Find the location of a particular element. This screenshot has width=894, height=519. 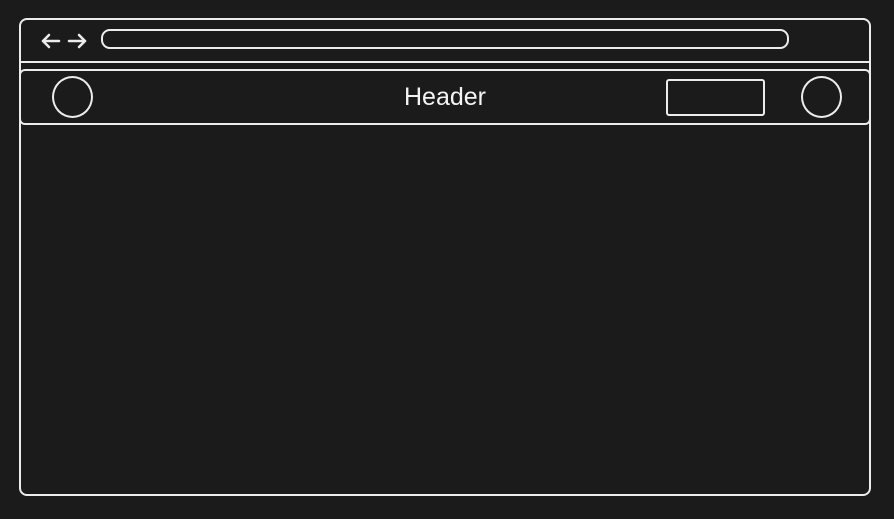

address-bar is located at coordinates (445, 39).